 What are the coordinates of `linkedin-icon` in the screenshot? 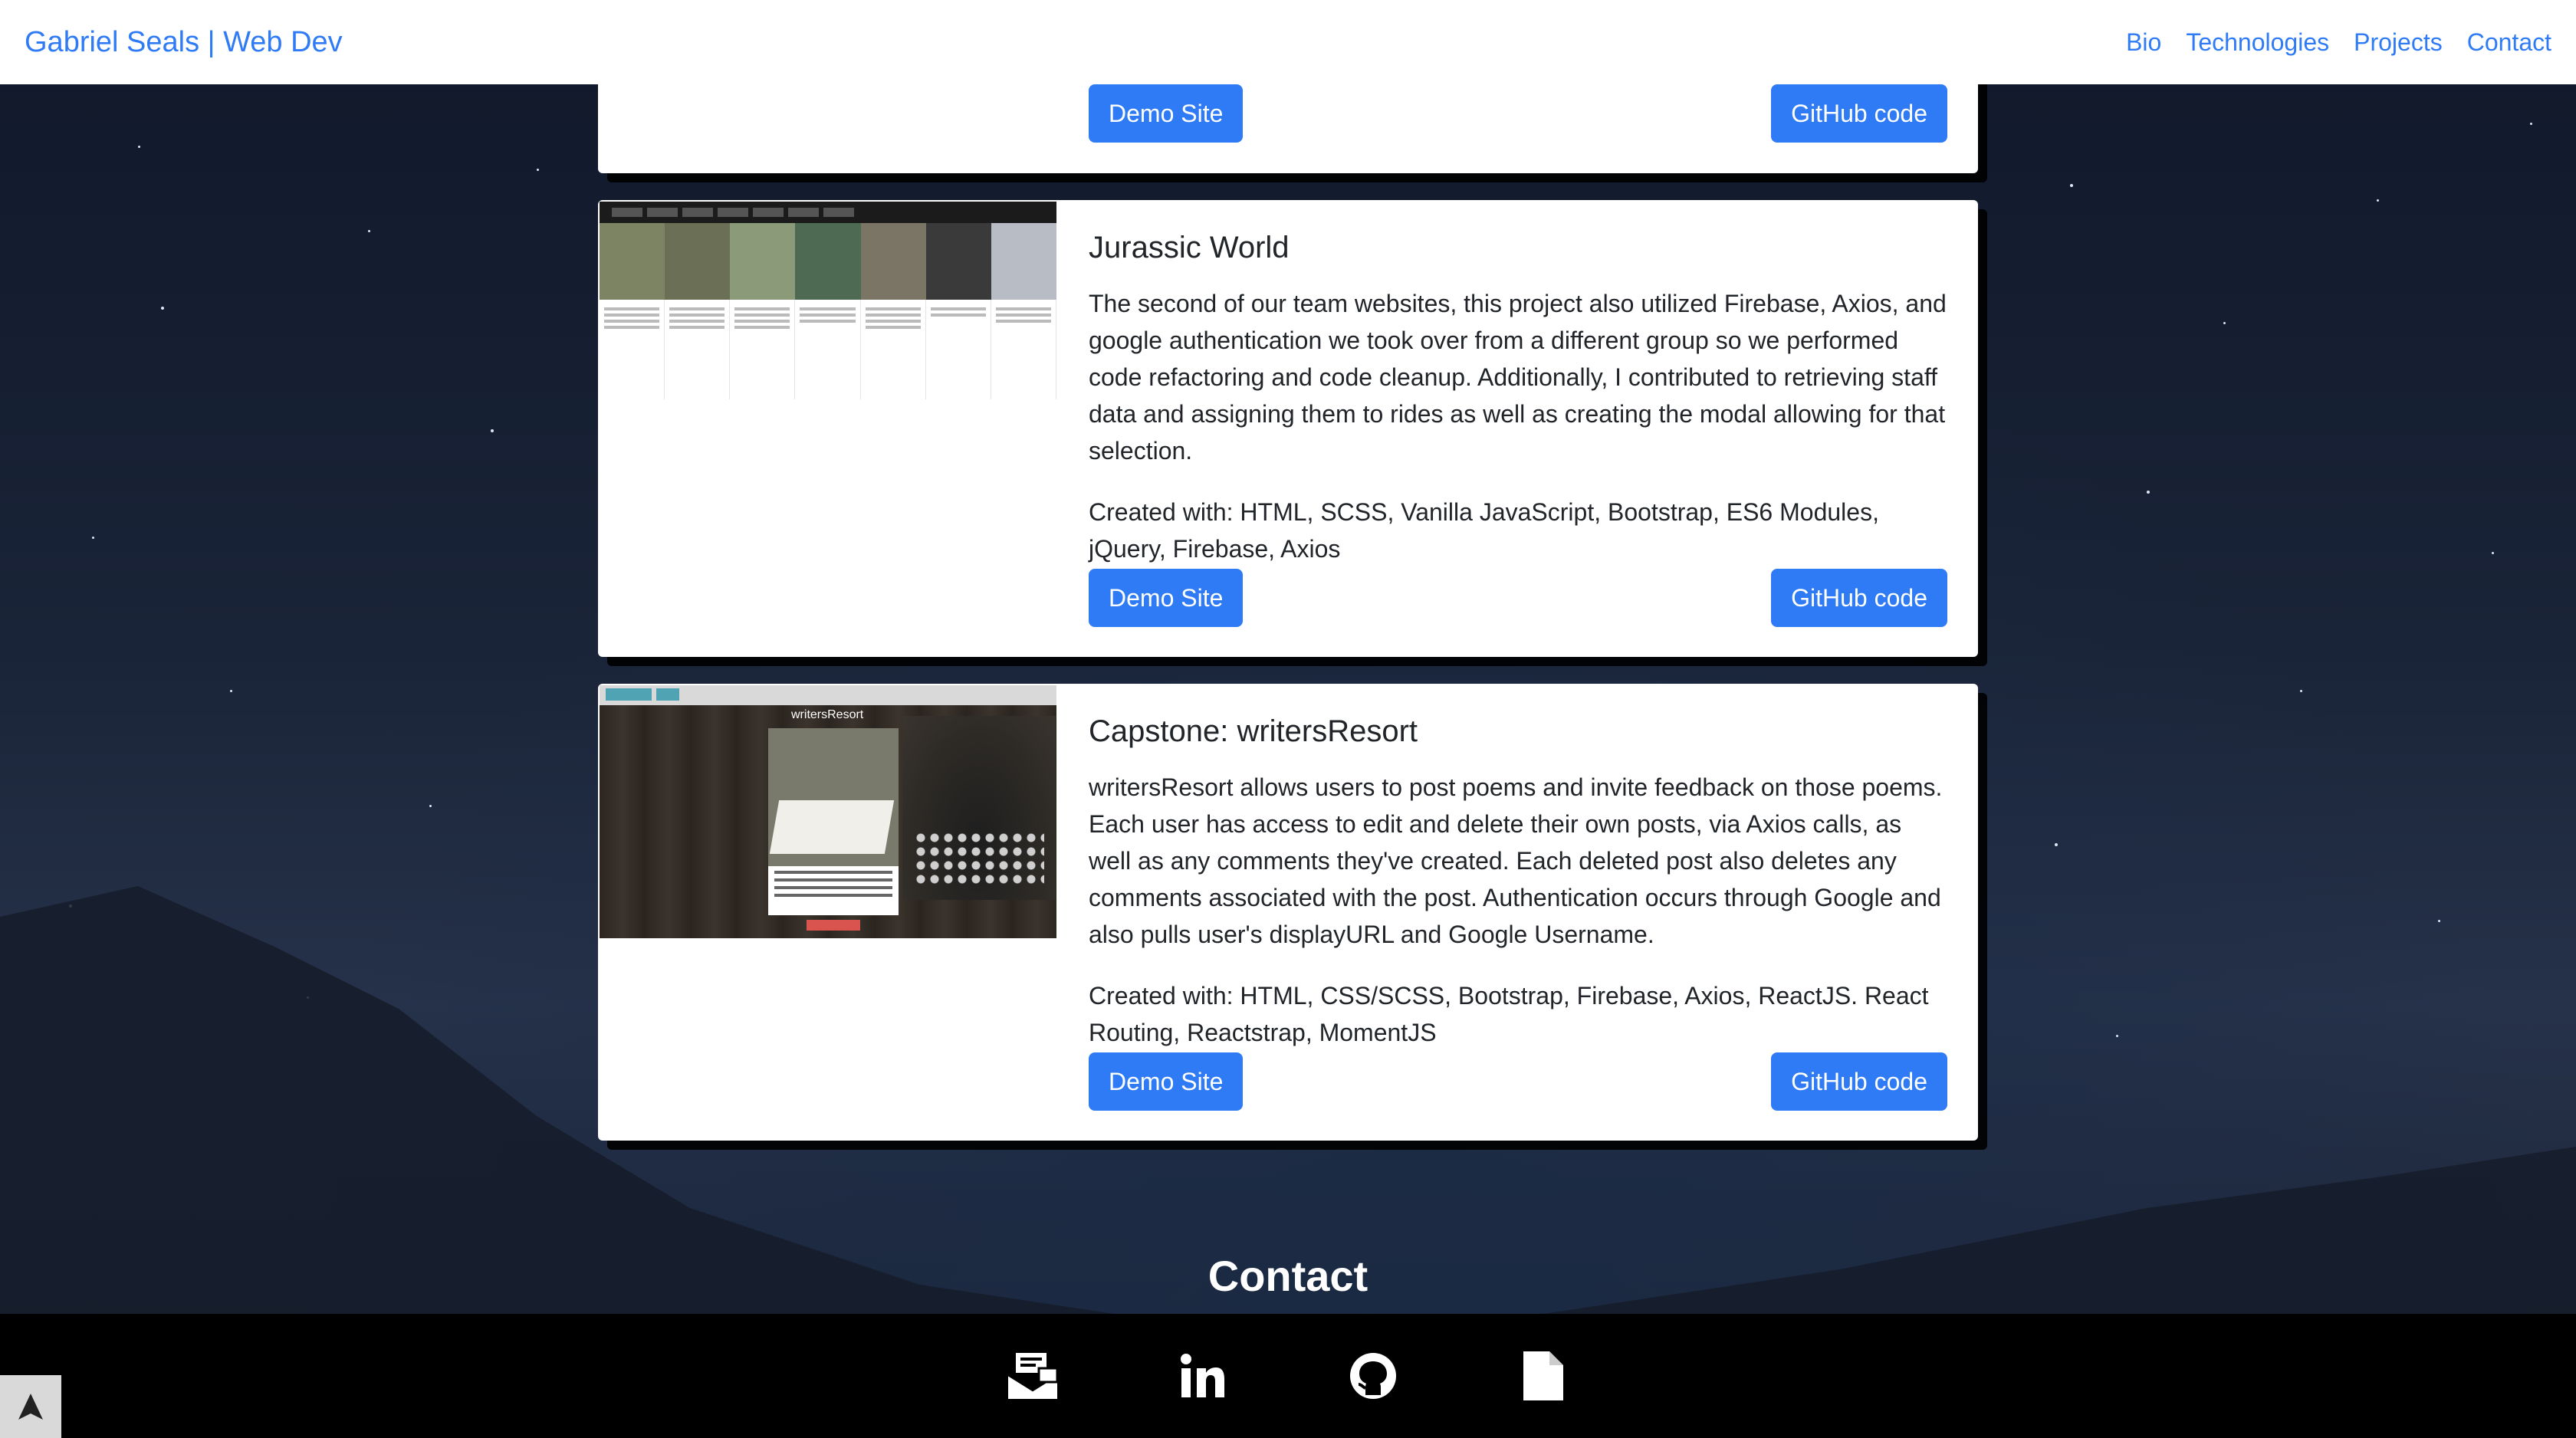 It's located at (1202, 1376).